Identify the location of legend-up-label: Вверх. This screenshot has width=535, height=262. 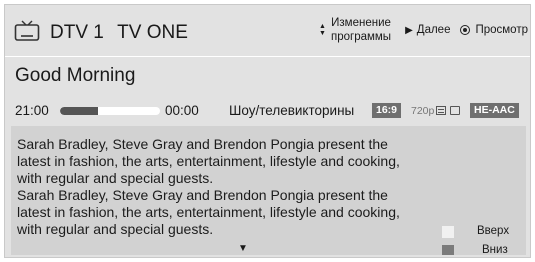
(493, 231).